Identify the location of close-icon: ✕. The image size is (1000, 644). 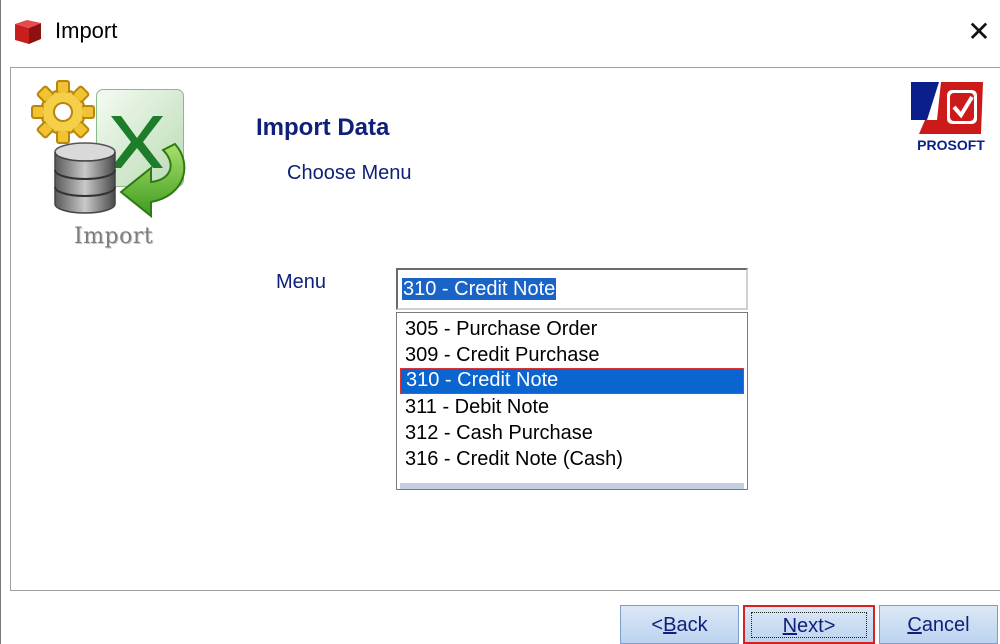
(978, 31).